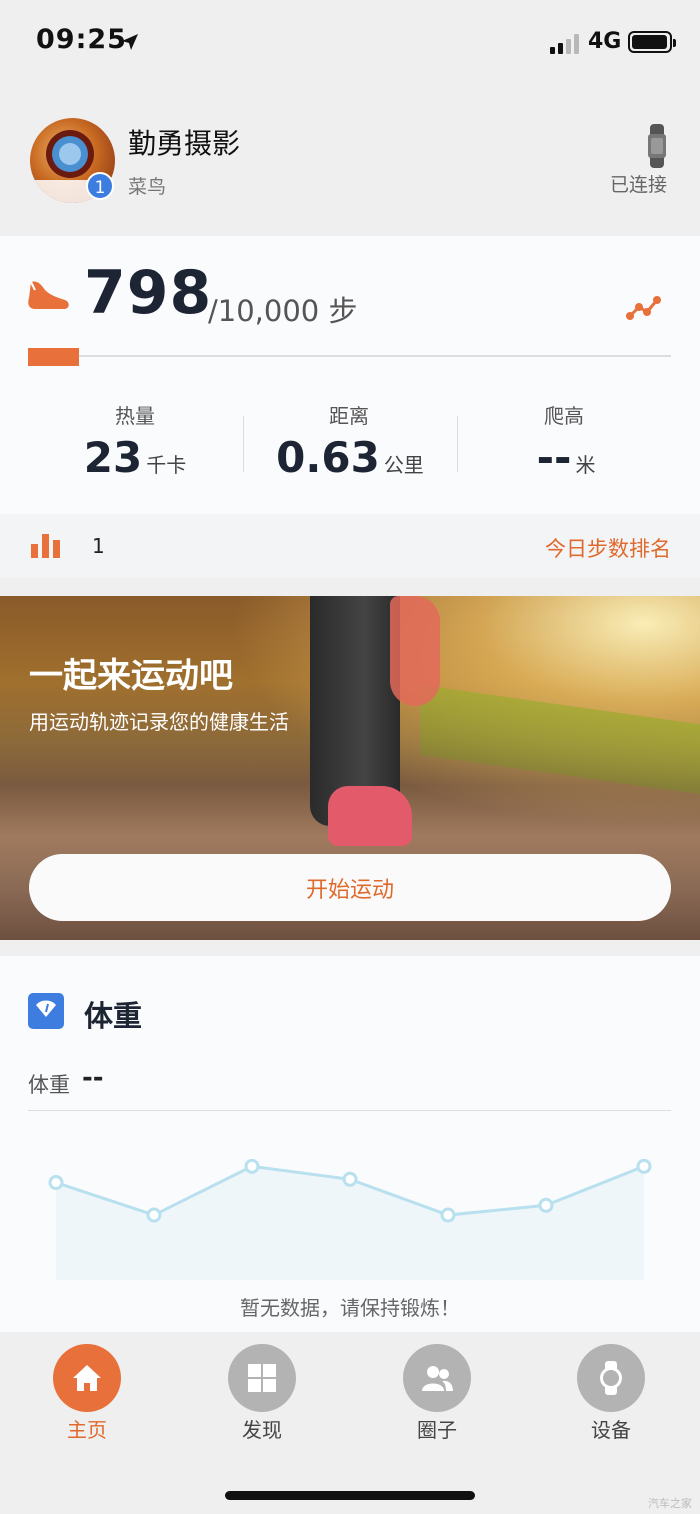  Describe the element at coordinates (135, 416) in the screenshot. I see `calories-label: 热量` at that location.